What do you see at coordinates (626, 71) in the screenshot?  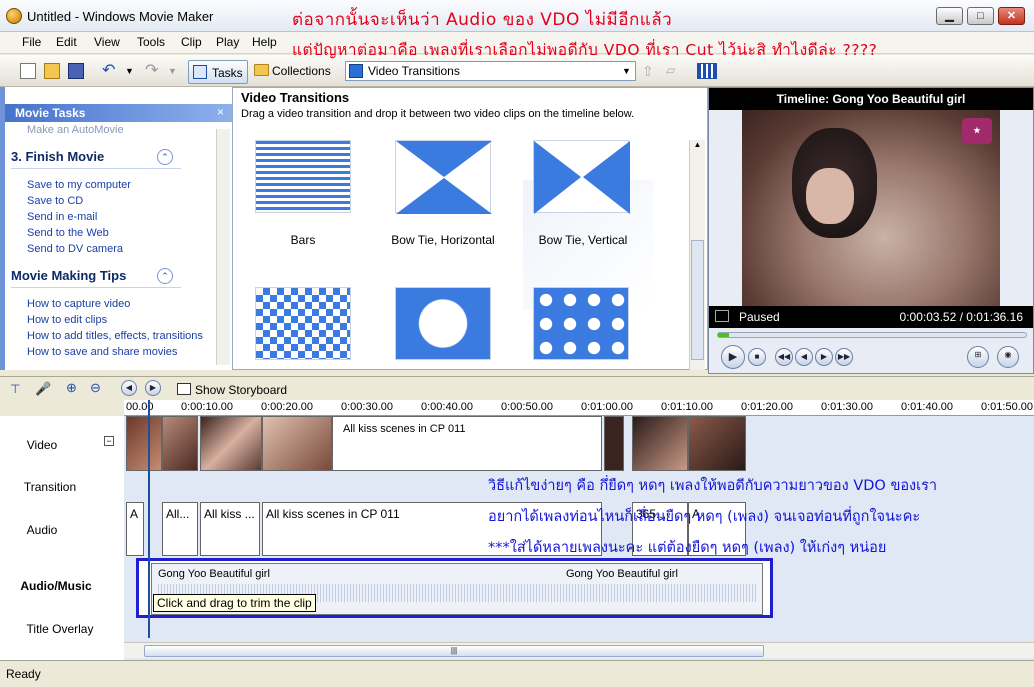 I see `chevron-down-icon: ▼` at bounding box center [626, 71].